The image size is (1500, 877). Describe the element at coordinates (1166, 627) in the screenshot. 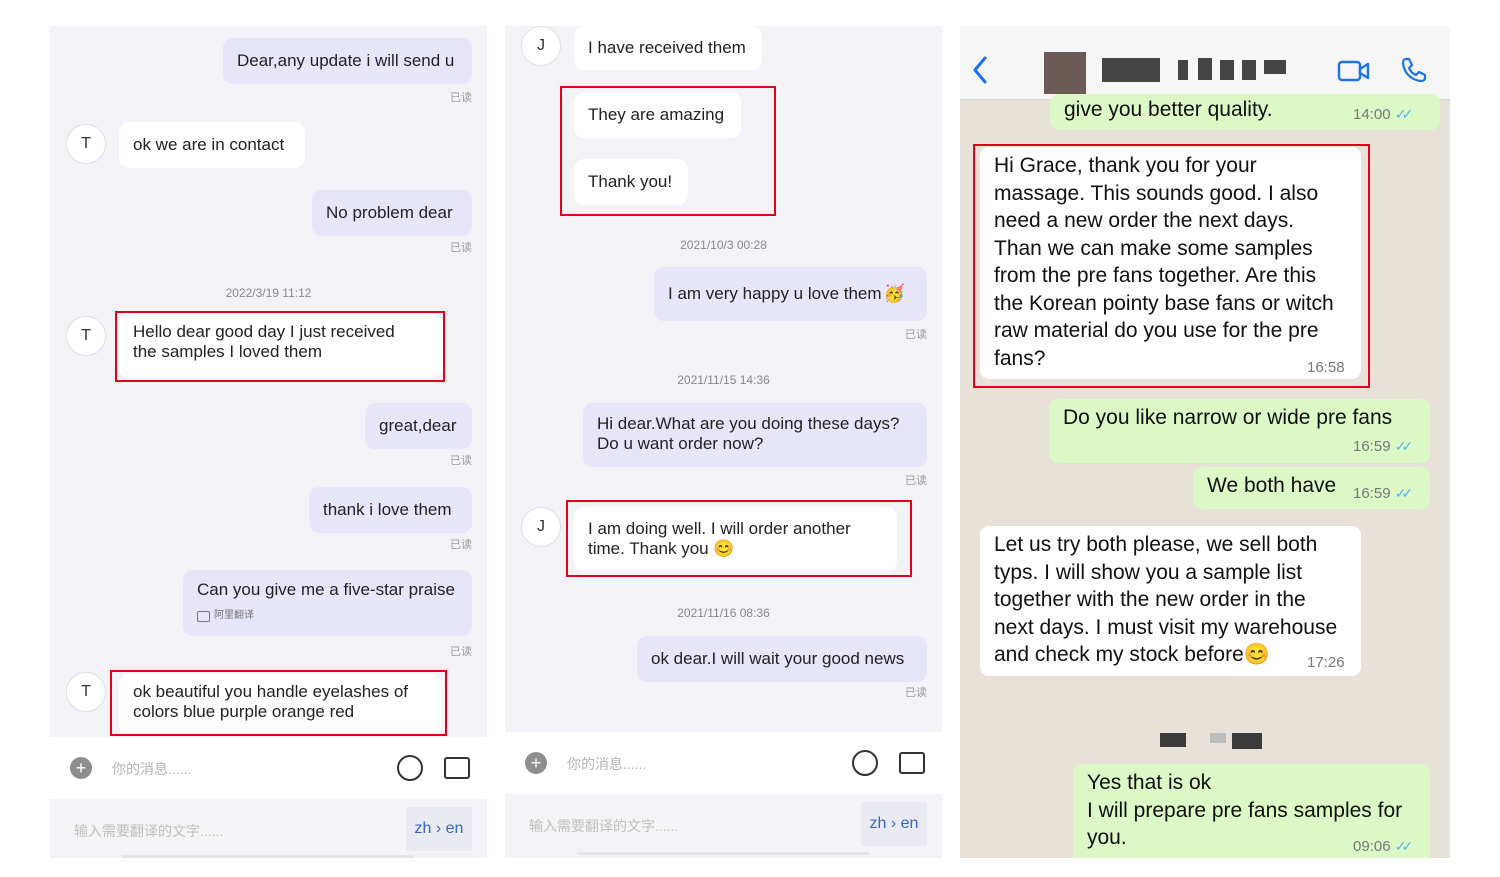

I see `message-line: next days. I must visit my warehouse` at that location.